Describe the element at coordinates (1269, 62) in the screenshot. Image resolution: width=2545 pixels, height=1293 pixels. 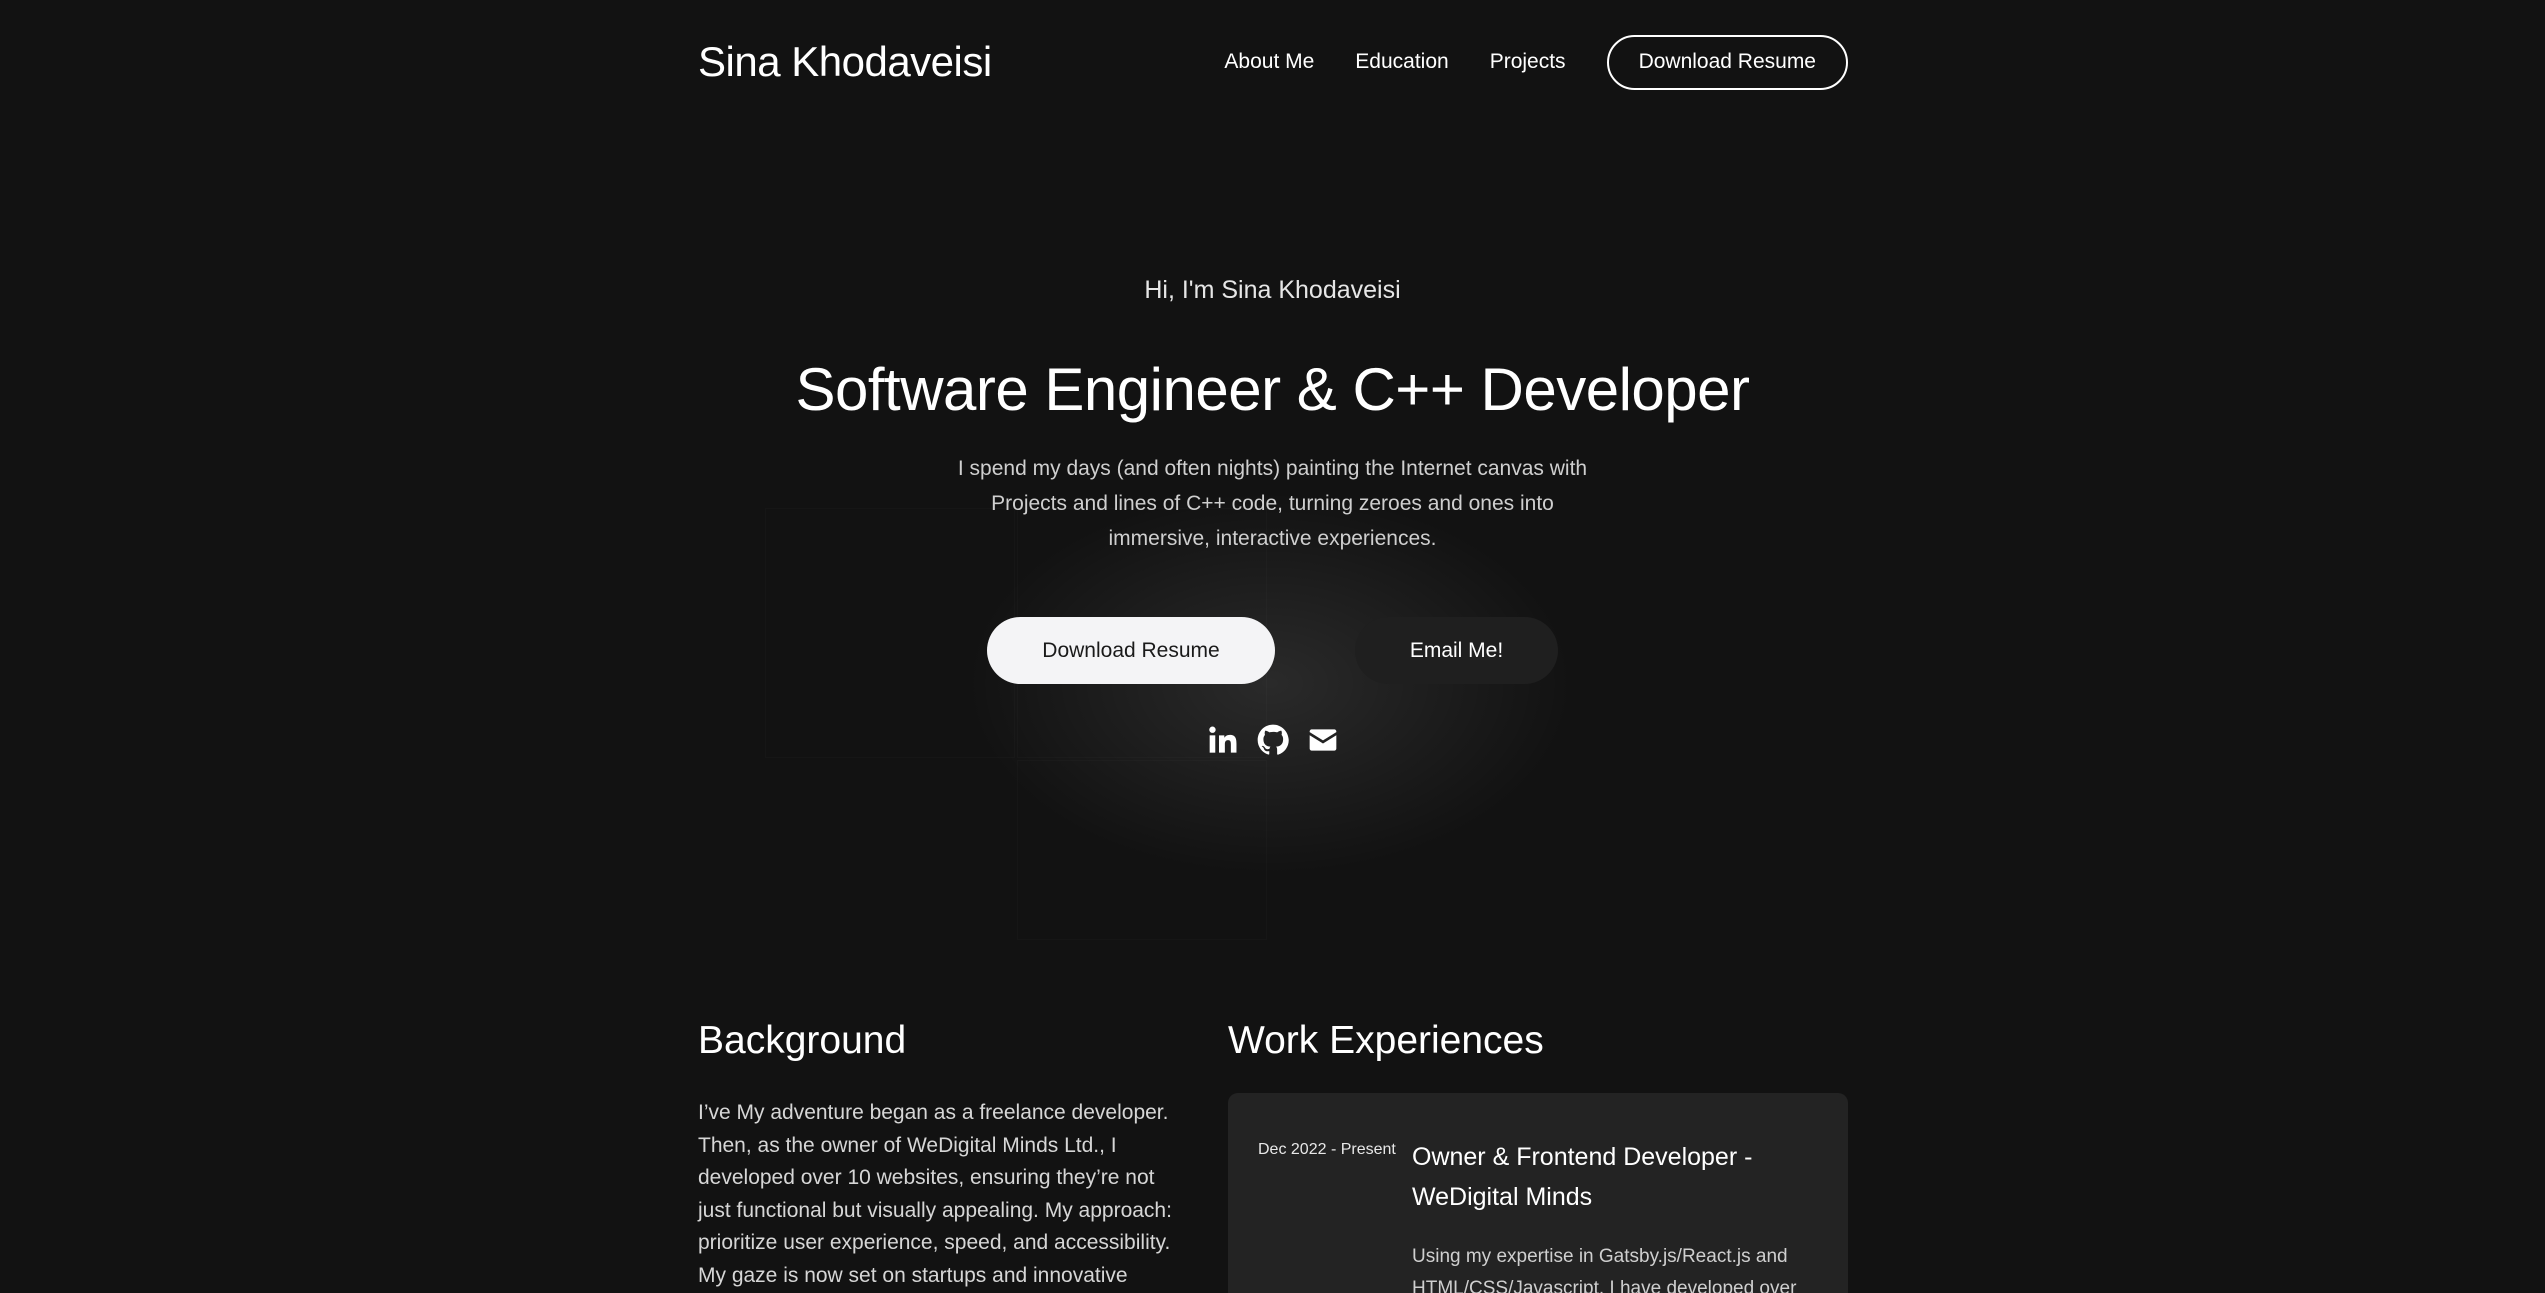
I see `nav-about-me: About Me` at that location.